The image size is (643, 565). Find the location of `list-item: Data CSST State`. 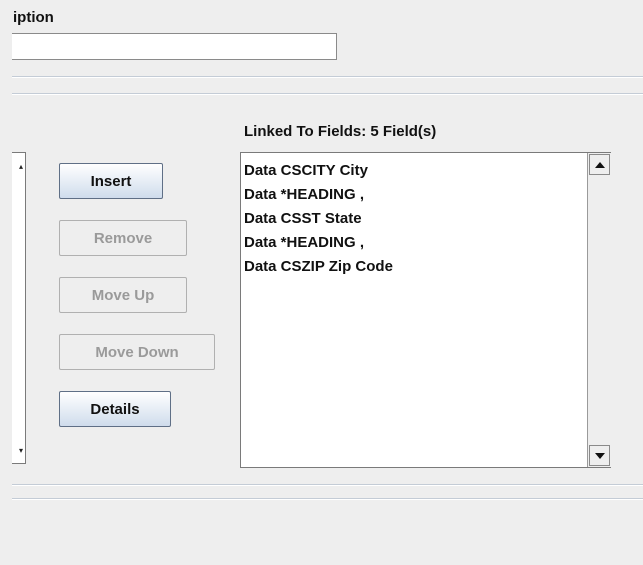

list-item: Data CSST State is located at coordinates (318, 219).